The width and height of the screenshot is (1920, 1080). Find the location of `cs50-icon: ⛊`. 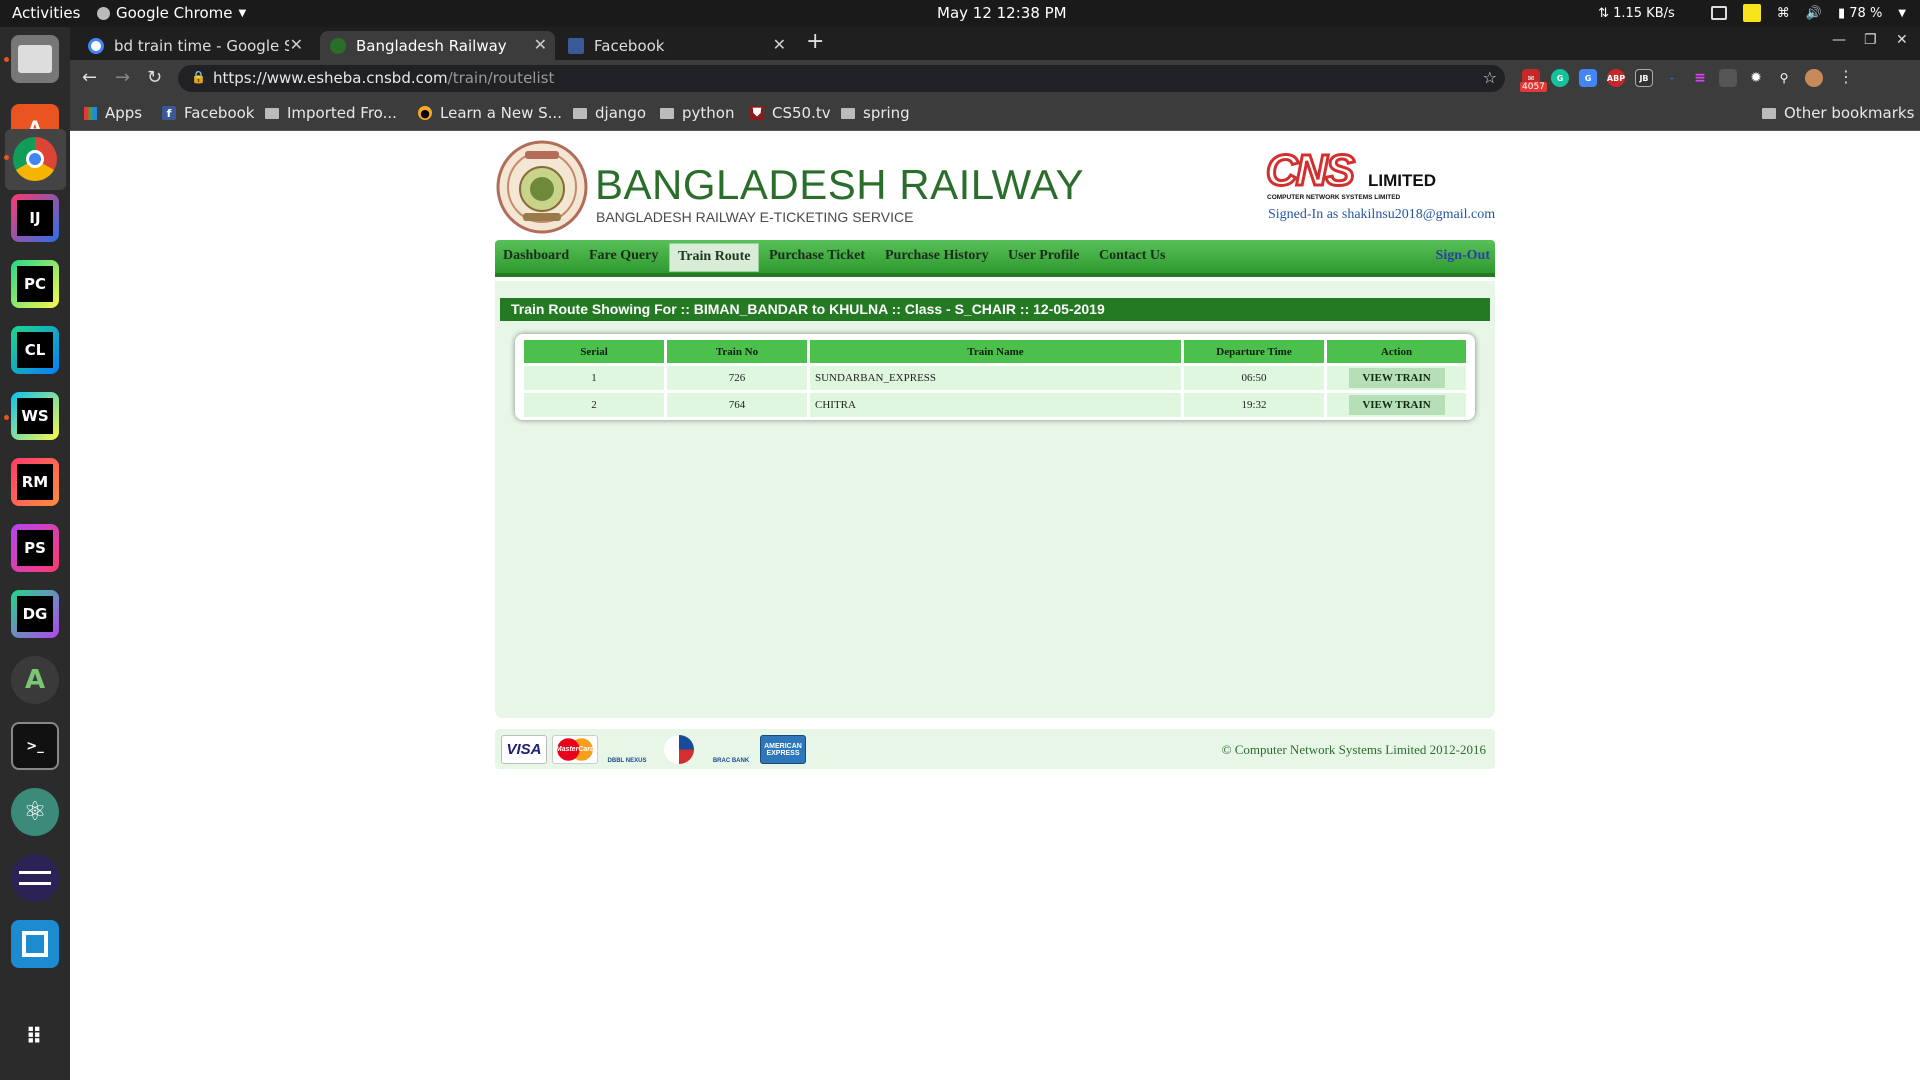

cs50-icon: ⛊ is located at coordinates (757, 113).